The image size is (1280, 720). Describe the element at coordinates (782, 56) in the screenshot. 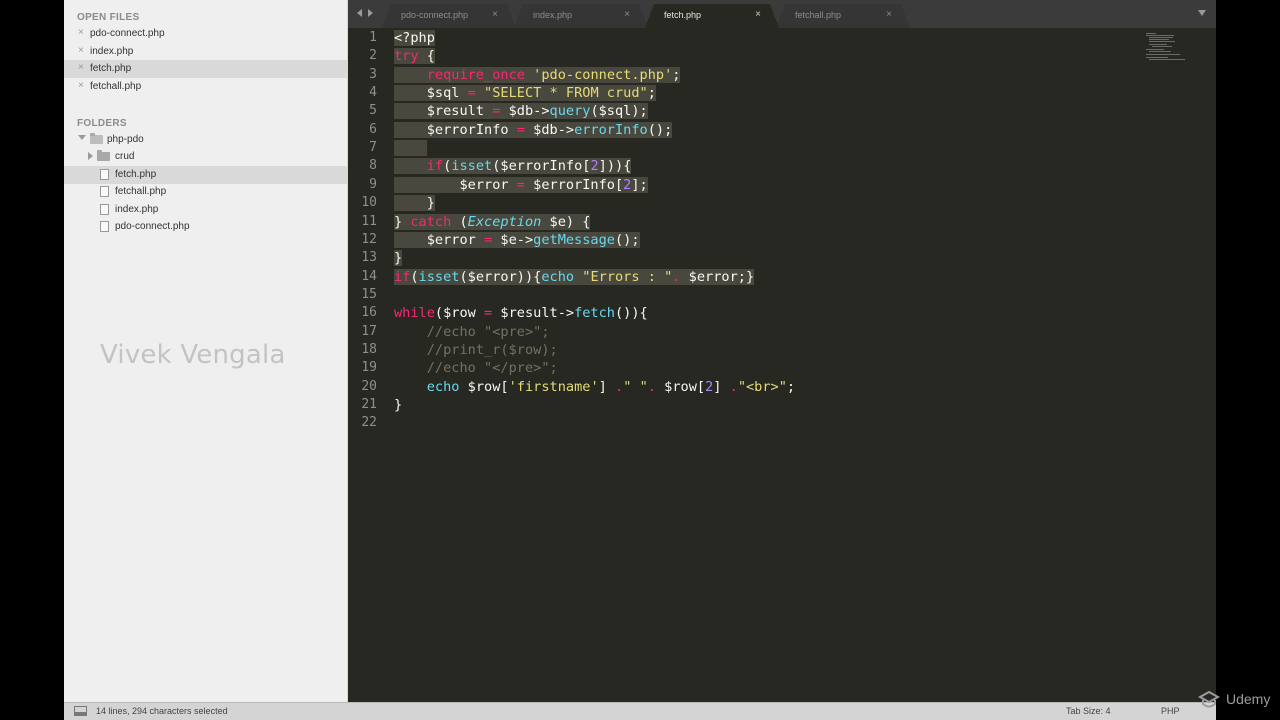

I see `code-line: 2 try {` at that location.